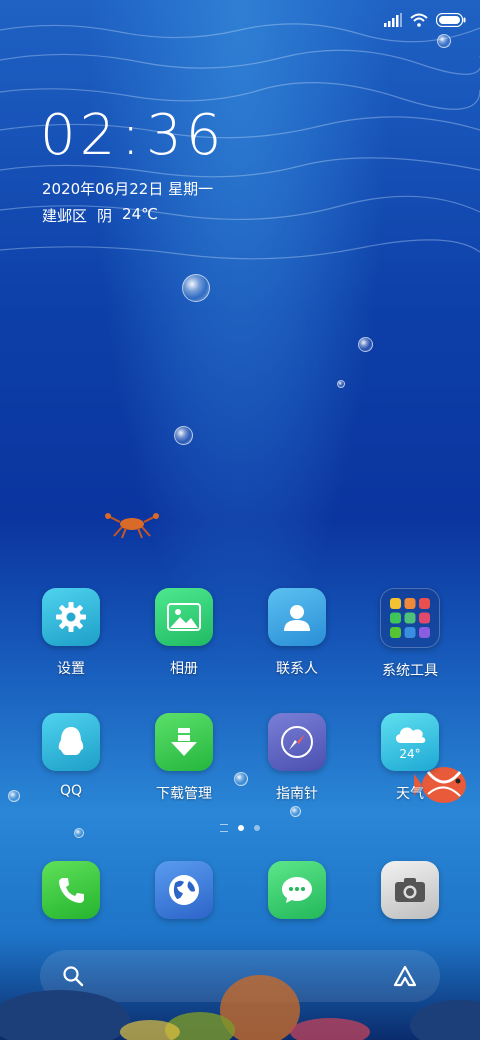  I want to click on signal-icon, so click(393, 20).